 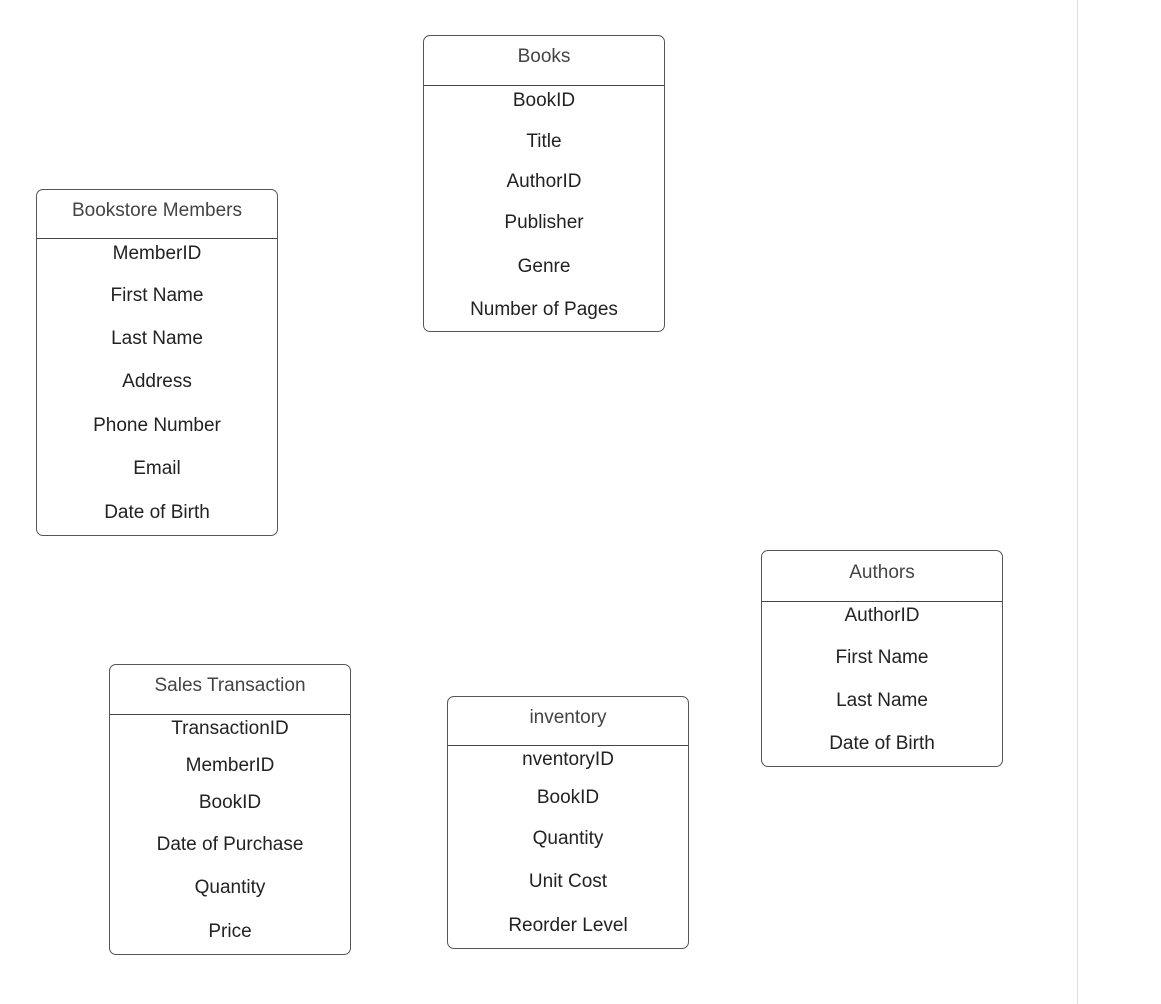 What do you see at coordinates (157, 425) in the screenshot?
I see `entity-field: Phone Number` at bounding box center [157, 425].